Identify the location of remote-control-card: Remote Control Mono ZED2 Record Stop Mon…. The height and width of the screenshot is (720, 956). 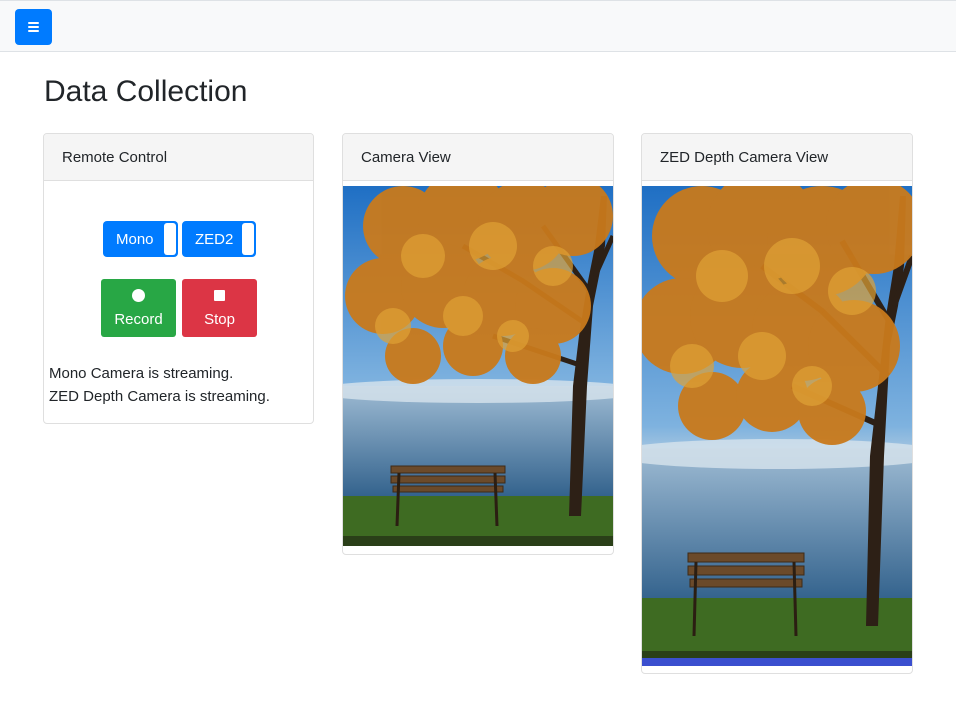
(178, 278).